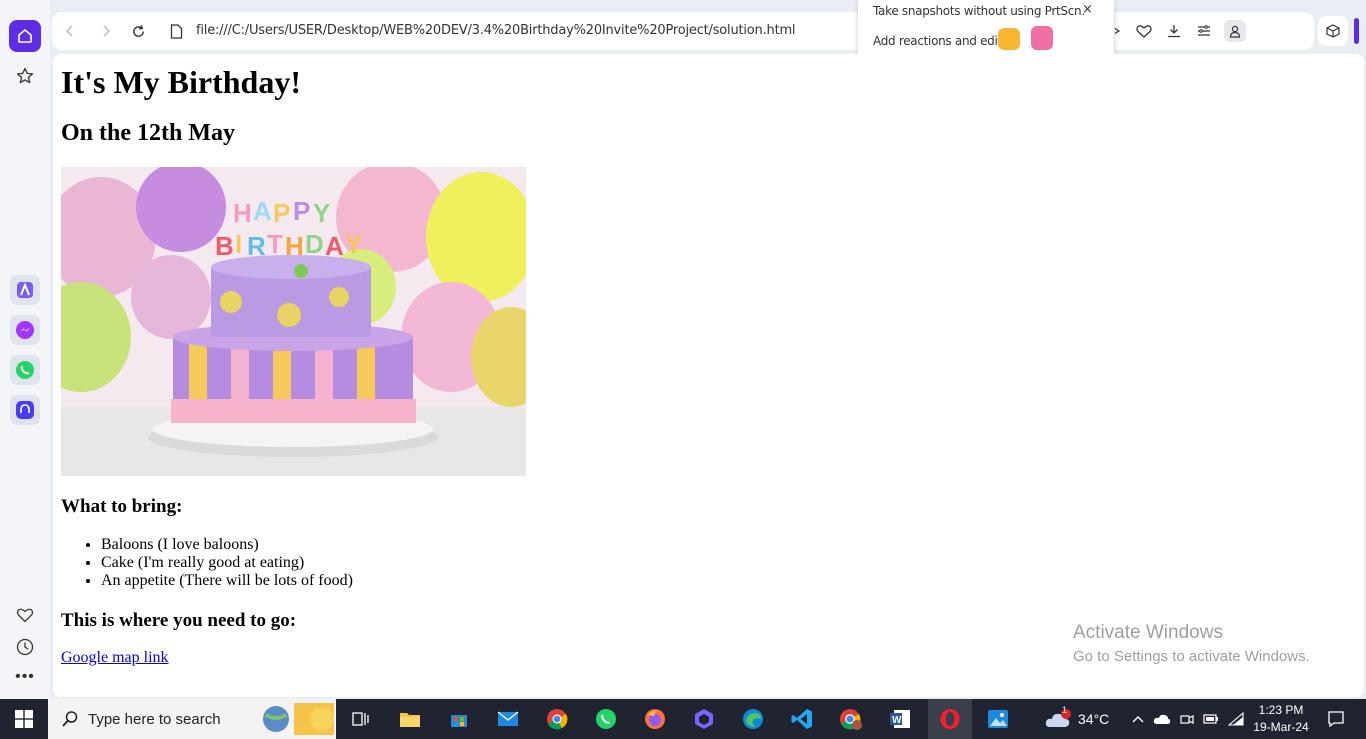  Describe the element at coordinates (1174, 31) in the screenshot. I see `download-icon` at that location.